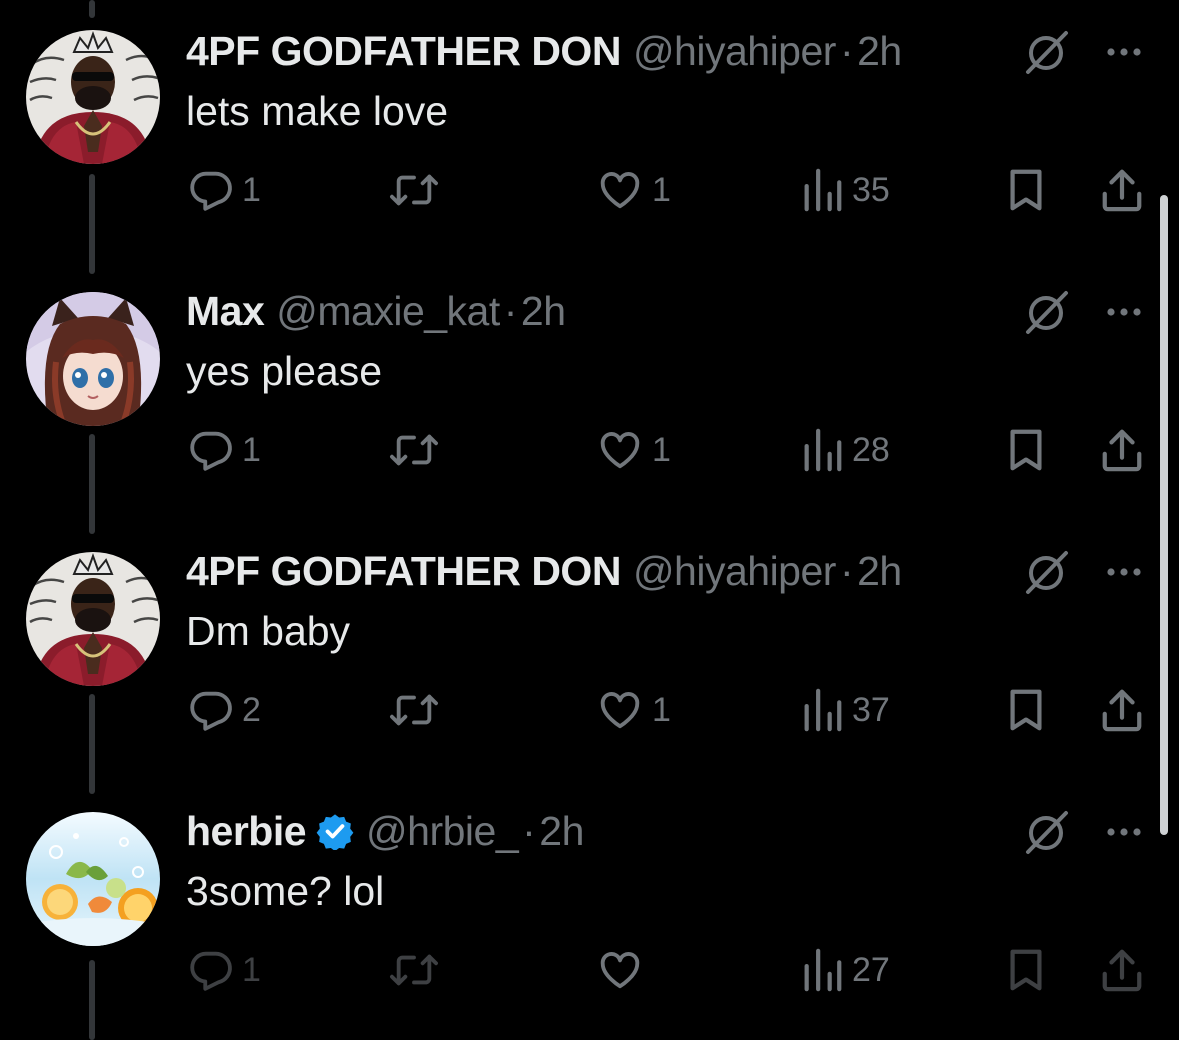 The image size is (1179, 1040). I want to click on reply-button: 2, so click(224, 710).